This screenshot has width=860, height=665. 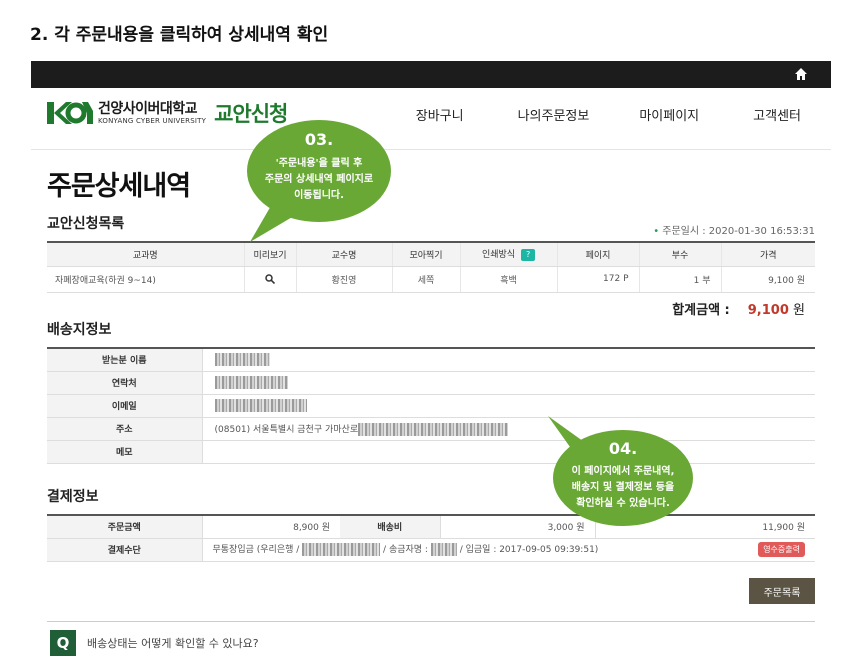 I want to click on main-nav: 장바구니 나의주문정보 마이페이지 고객센터, so click(x=623, y=114).